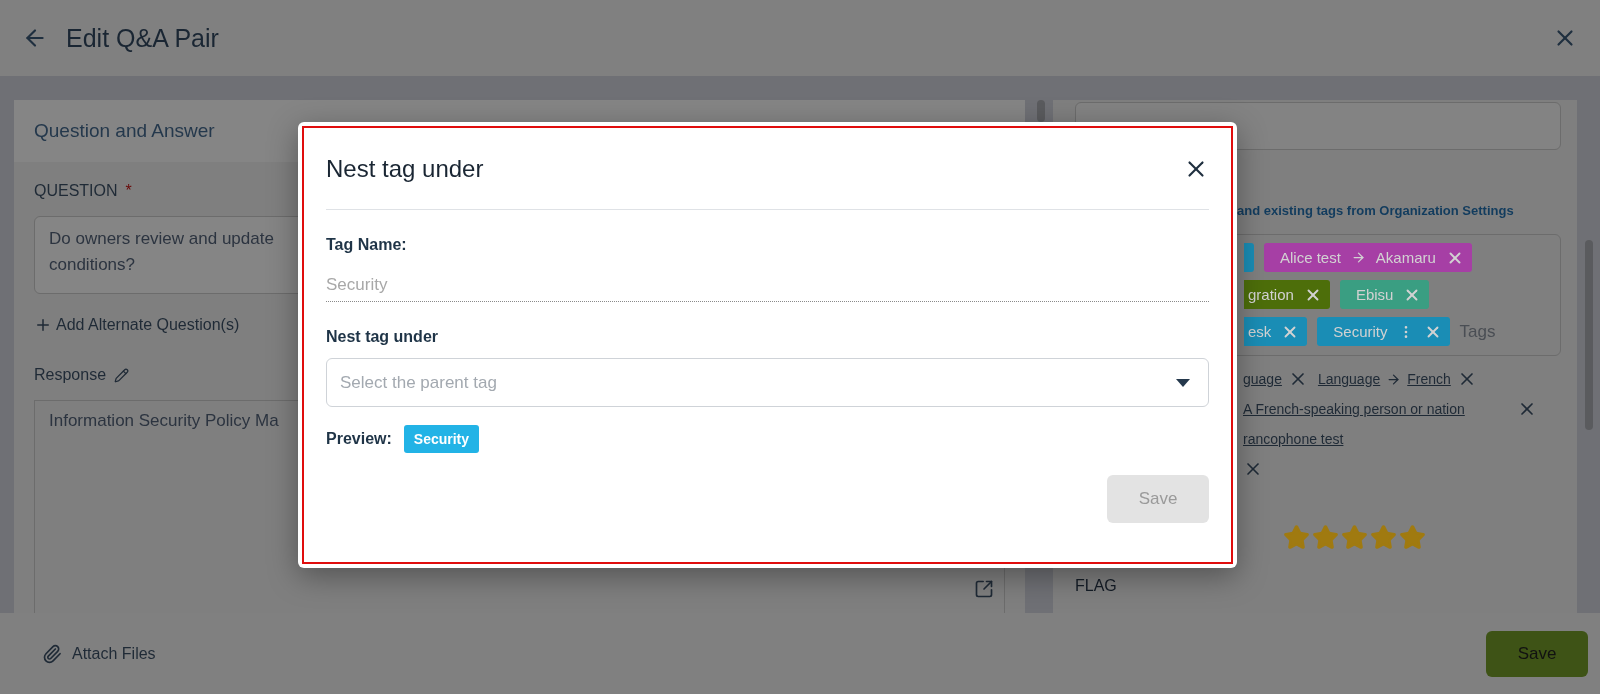 The height and width of the screenshot is (694, 1600). Describe the element at coordinates (1368, 257) in the screenshot. I see `tag-chip: Alice test Akamaru` at that location.